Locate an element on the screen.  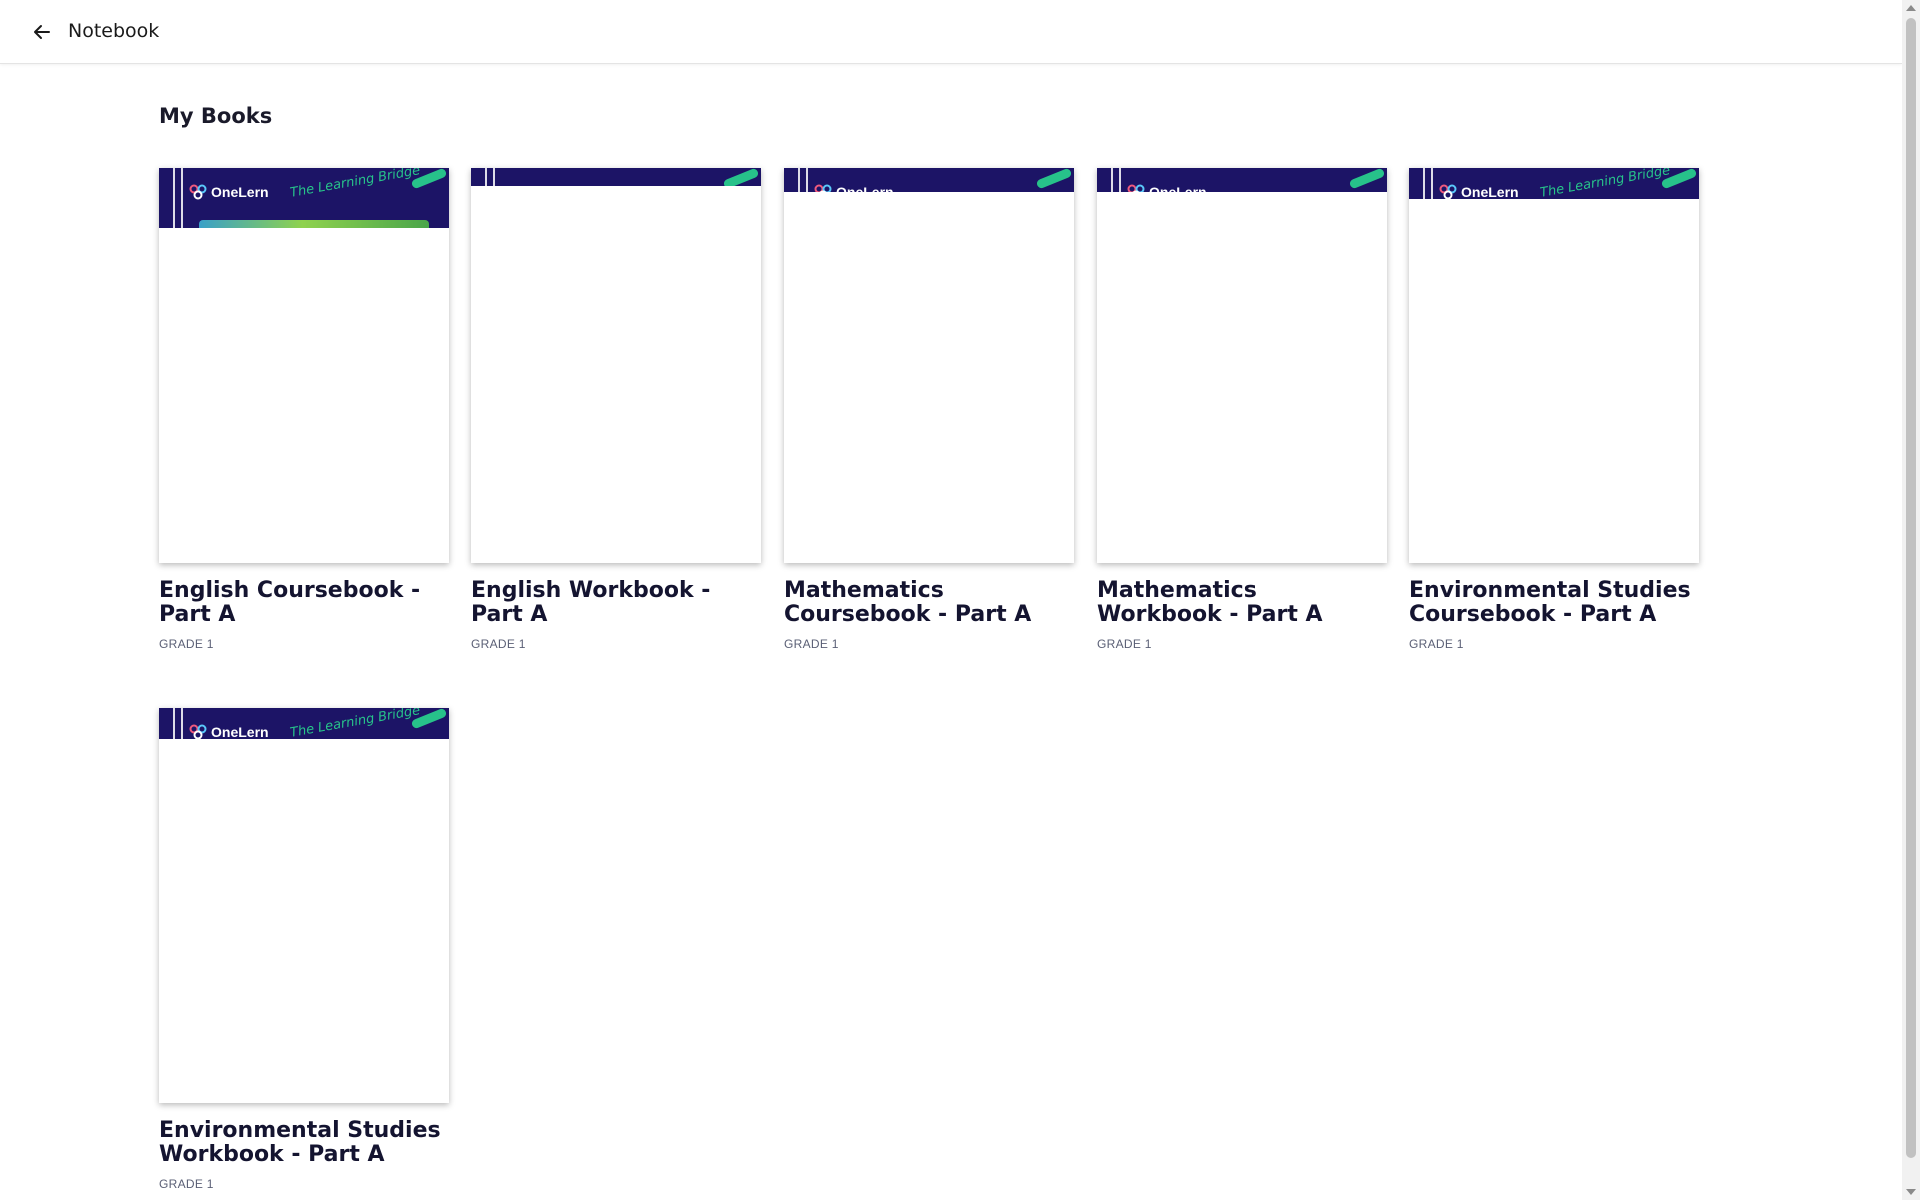
book-title: Mathematics Coursebook - Part A is located at coordinates (929, 603).